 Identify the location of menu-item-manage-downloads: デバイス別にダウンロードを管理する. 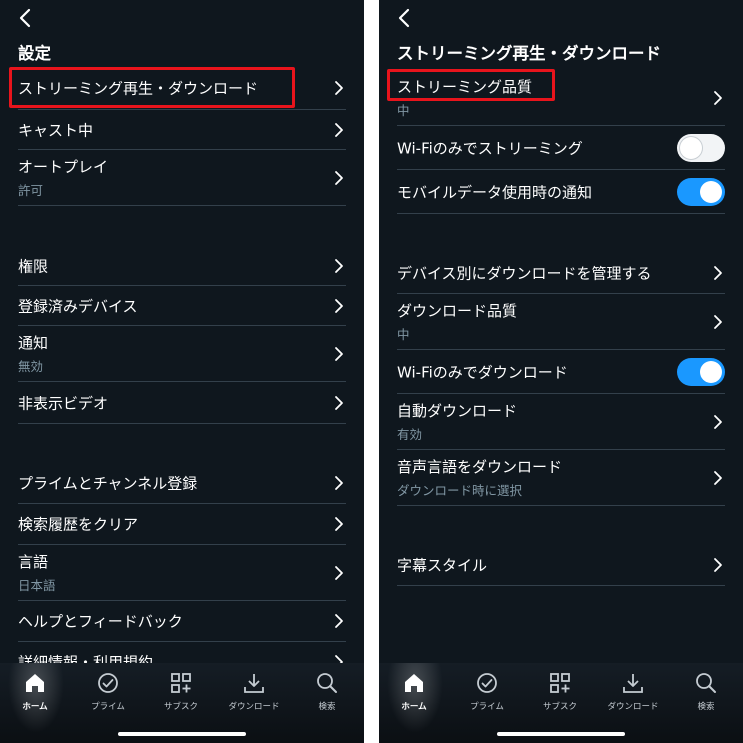
(561, 273).